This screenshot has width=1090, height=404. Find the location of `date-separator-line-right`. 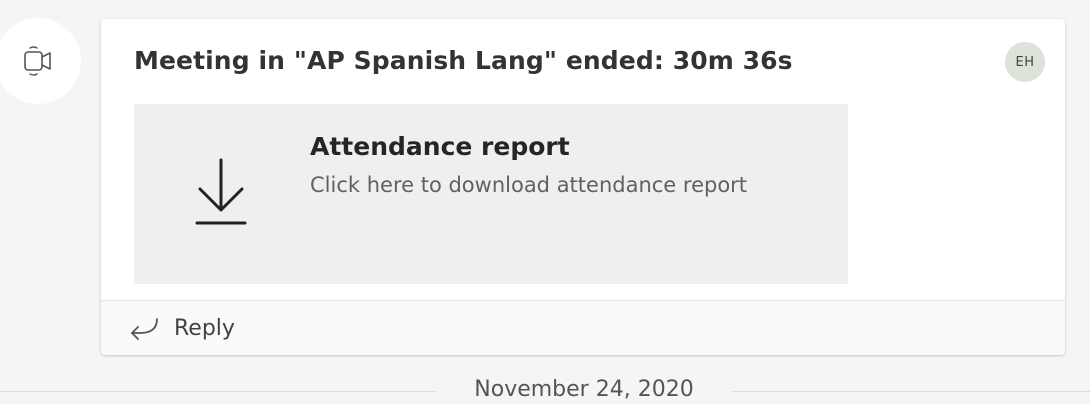

date-separator-line-right is located at coordinates (911, 391).